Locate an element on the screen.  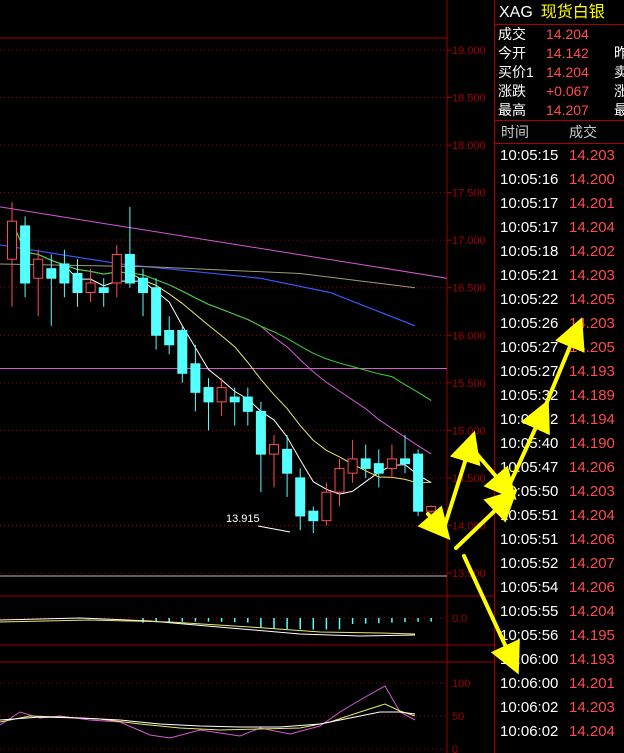
price-tick-label: 14.500 is located at coordinates (469, 479).